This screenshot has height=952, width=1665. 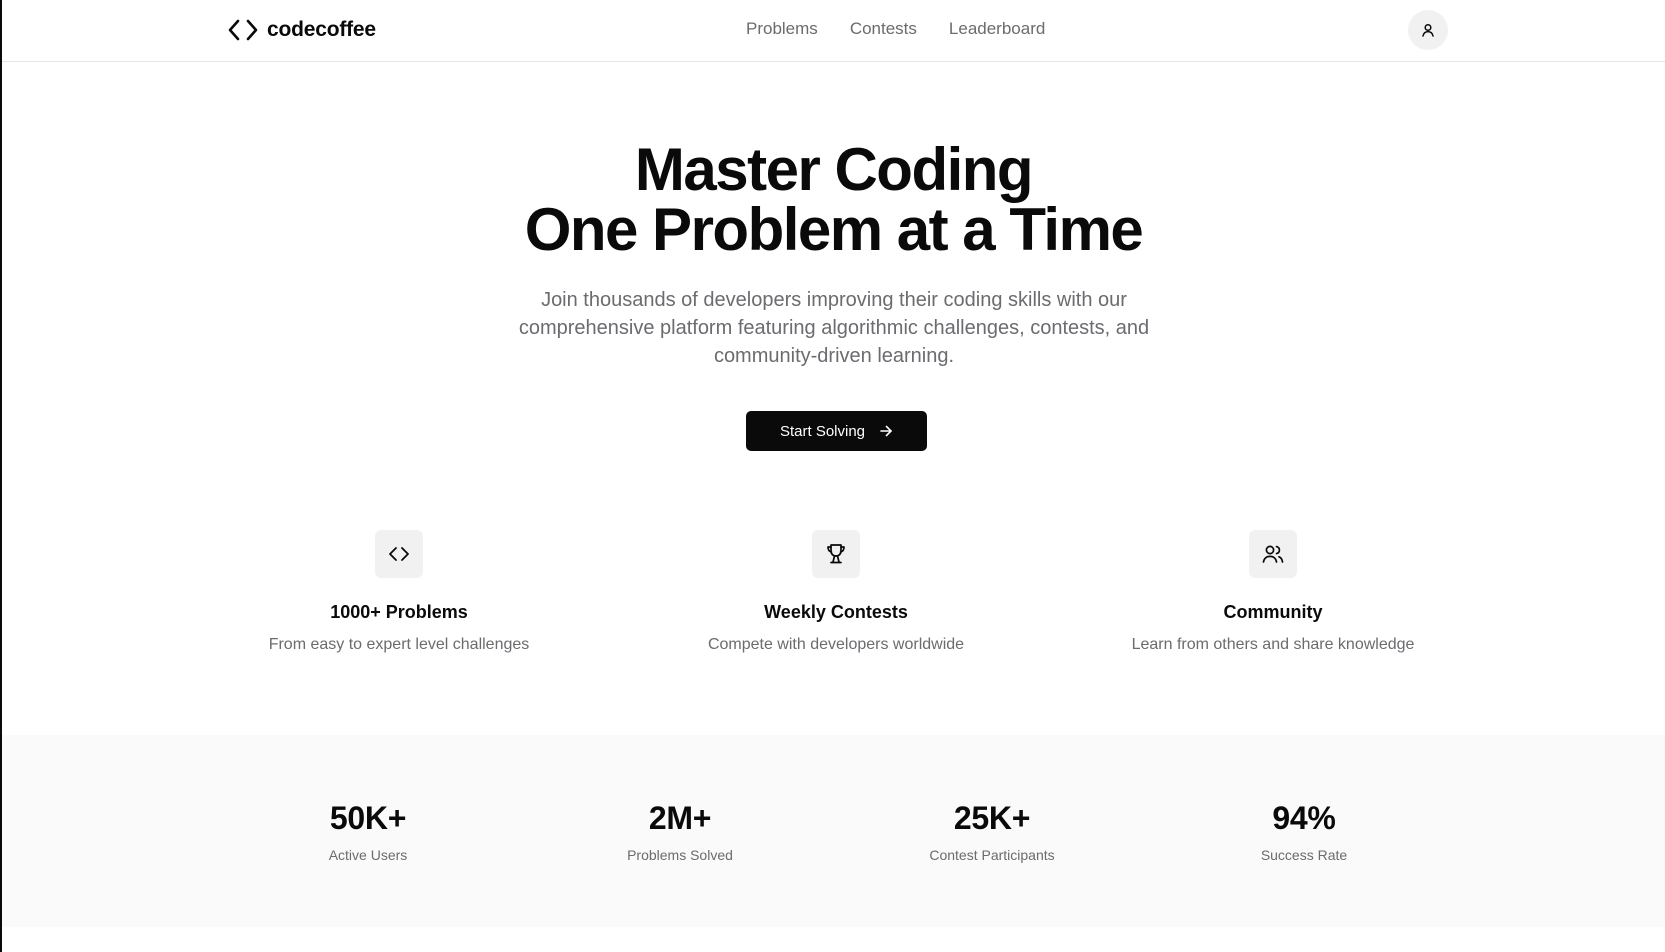 I want to click on nav-item-contests: Contests, so click(x=883, y=29).